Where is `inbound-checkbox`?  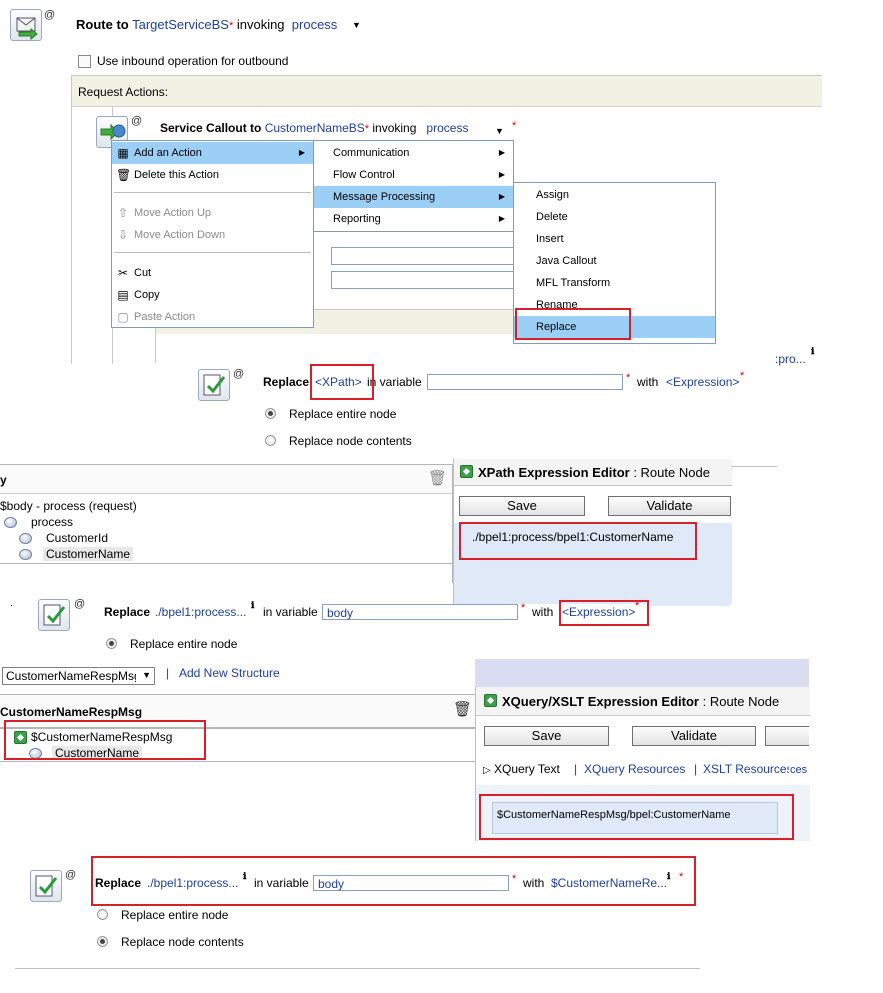
inbound-checkbox is located at coordinates (84, 61).